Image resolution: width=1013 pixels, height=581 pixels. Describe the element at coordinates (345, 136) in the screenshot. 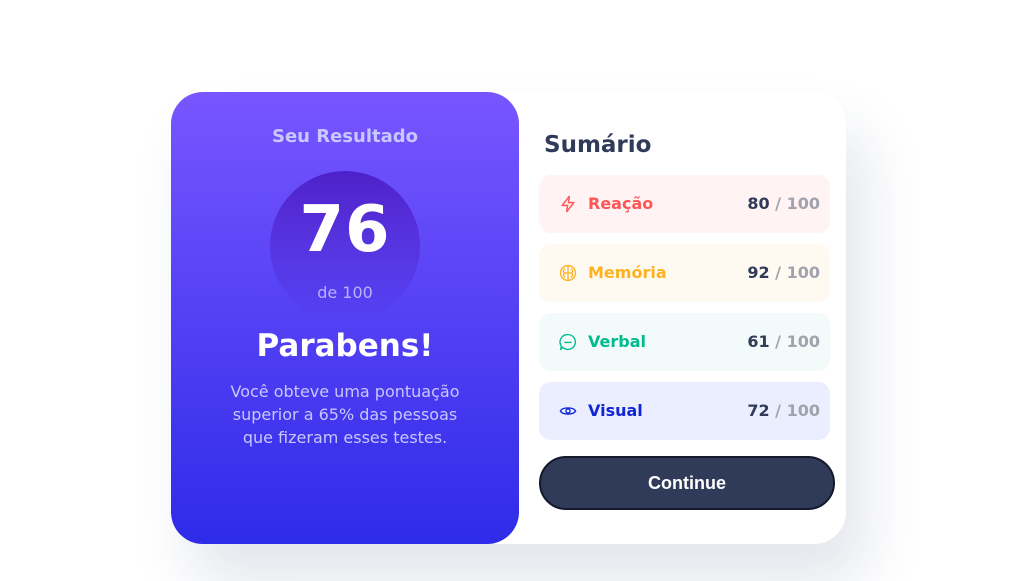

I see `result-heading: Seu Resultado` at that location.